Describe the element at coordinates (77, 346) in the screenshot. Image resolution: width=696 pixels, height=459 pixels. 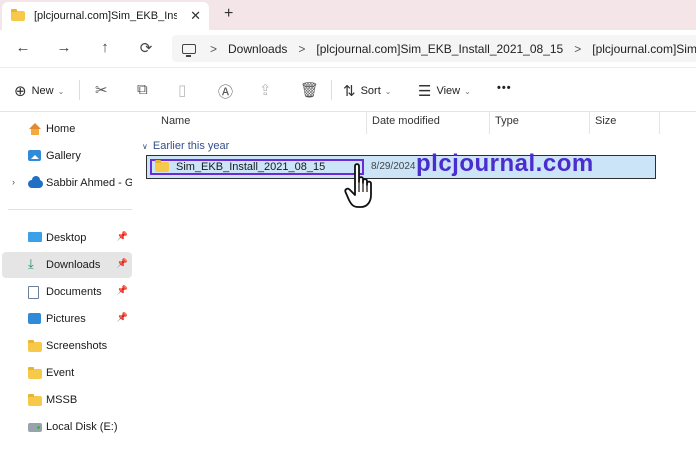
I see `sidebar-item-label: Screenshots` at that location.